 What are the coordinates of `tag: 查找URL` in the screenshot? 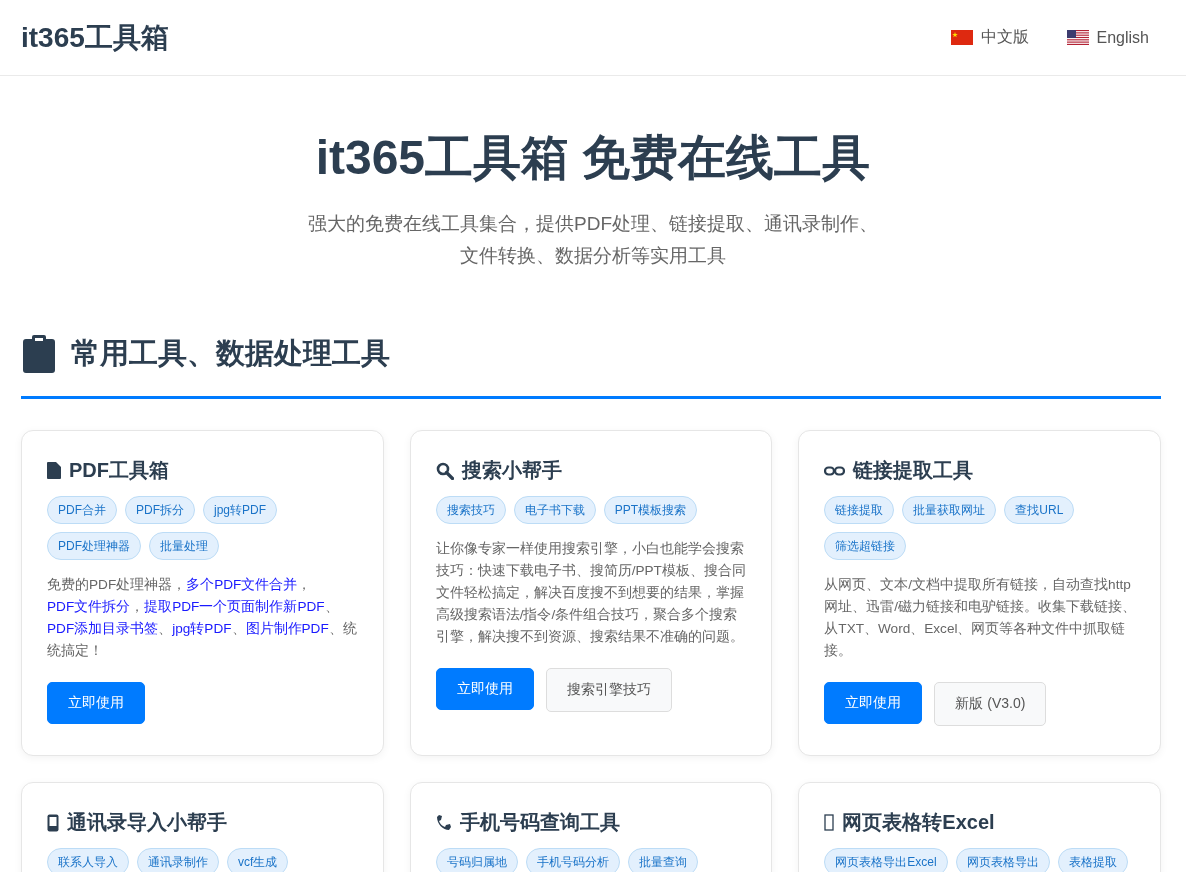 It's located at (1039, 510).